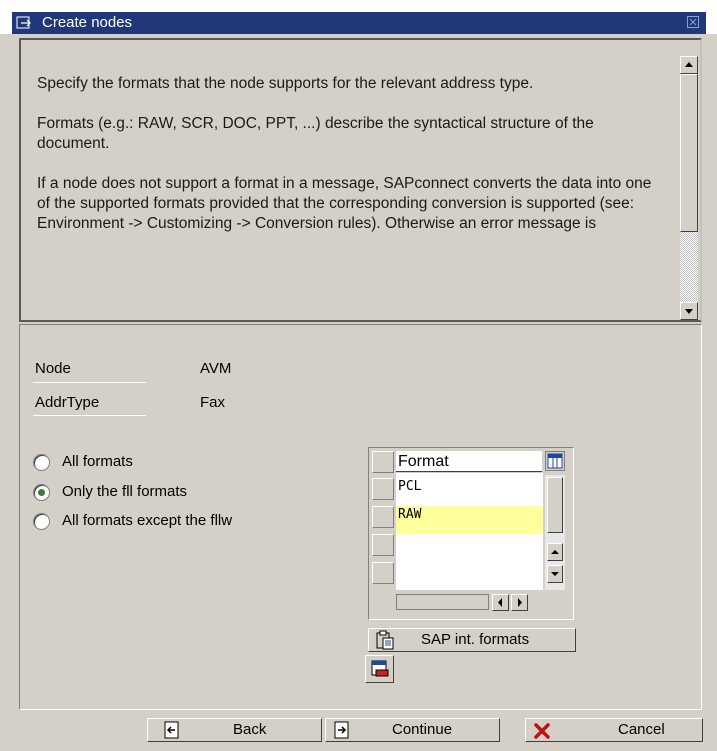 The width and height of the screenshot is (717, 751). I want to click on continue-button: Continue, so click(412, 730).